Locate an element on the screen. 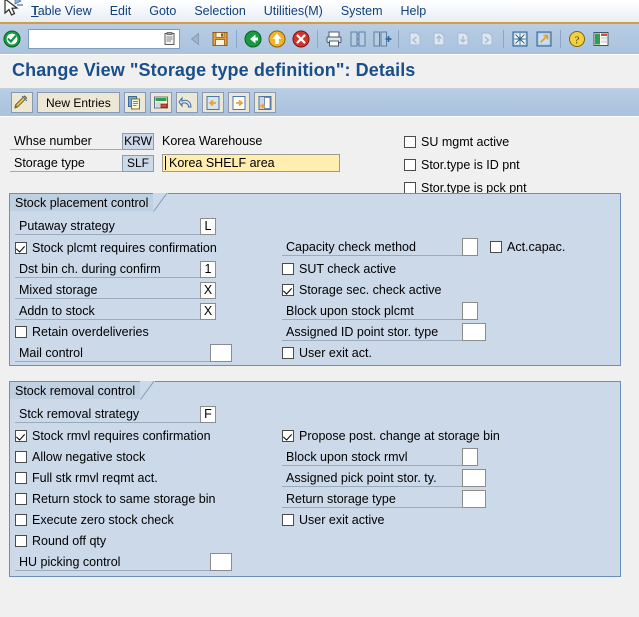 The width and height of the screenshot is (639, 617). toolbar-bottom-line is located at coordinates (319, 54).